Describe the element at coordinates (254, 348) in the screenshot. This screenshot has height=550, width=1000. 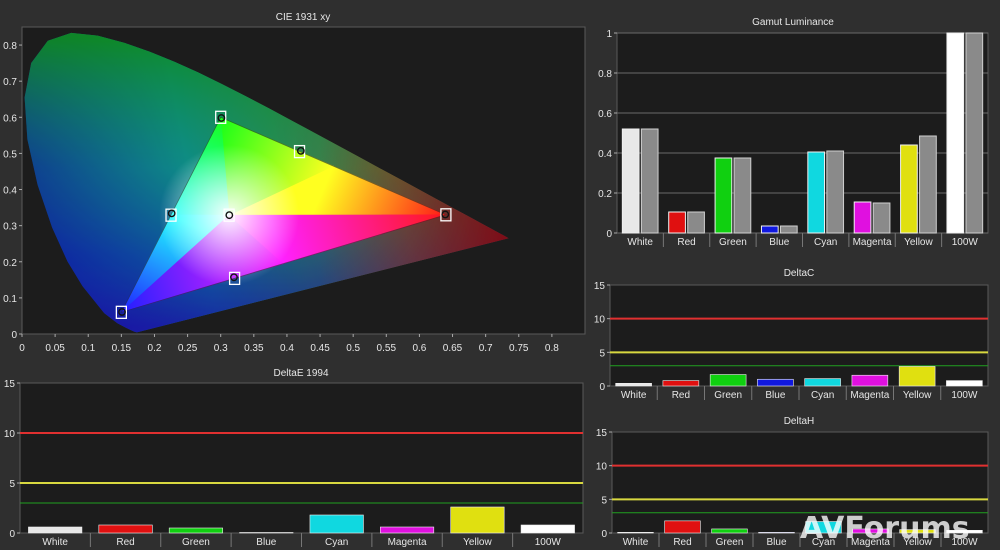
I see `x-tick-label: 0.35` at that location.